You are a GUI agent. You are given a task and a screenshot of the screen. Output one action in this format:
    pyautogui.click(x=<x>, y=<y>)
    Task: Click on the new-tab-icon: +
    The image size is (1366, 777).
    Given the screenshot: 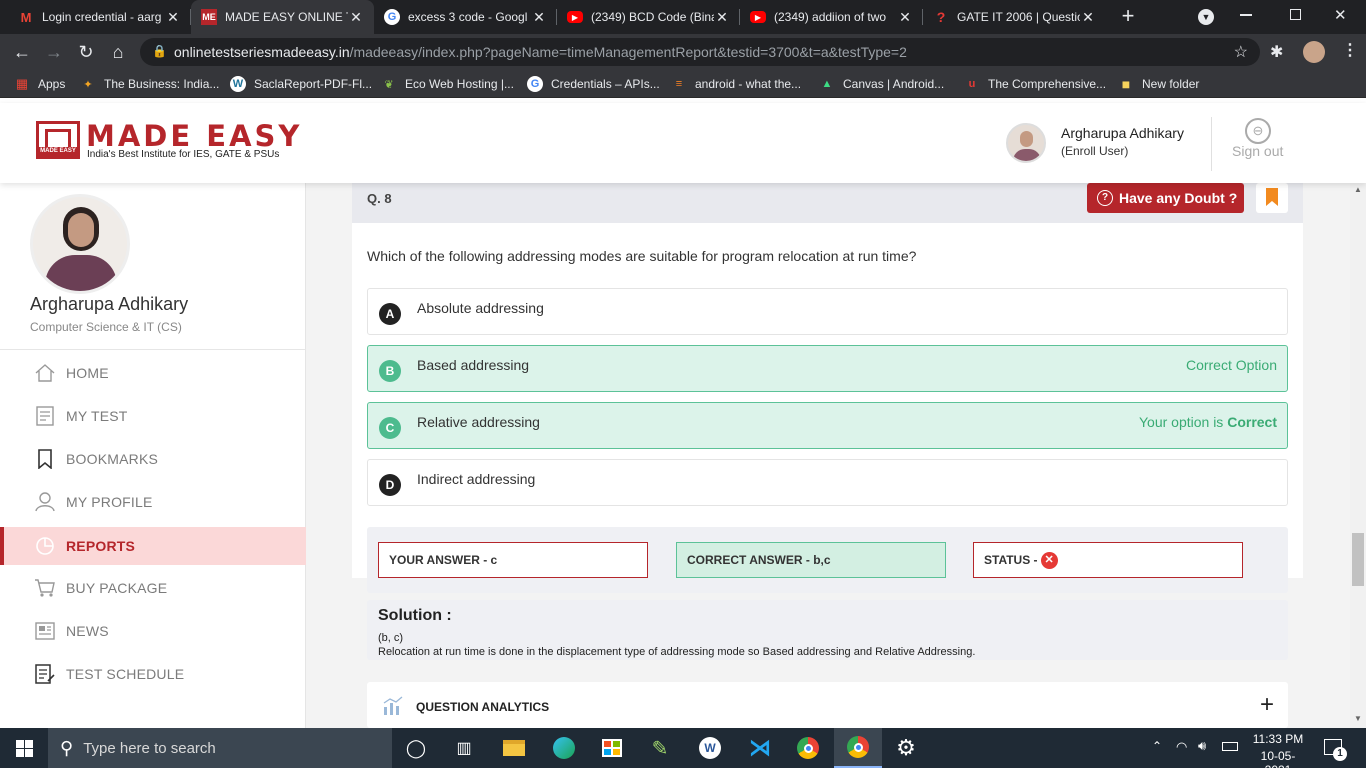 What is the action you would take?
    pyautogui.click(x=1128, y=17)
    